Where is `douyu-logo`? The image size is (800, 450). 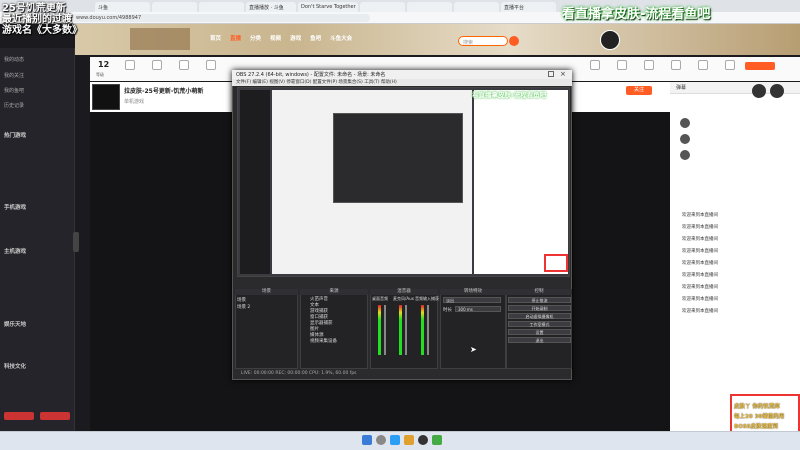 douyu-logo is located at coordinates (160, 39).